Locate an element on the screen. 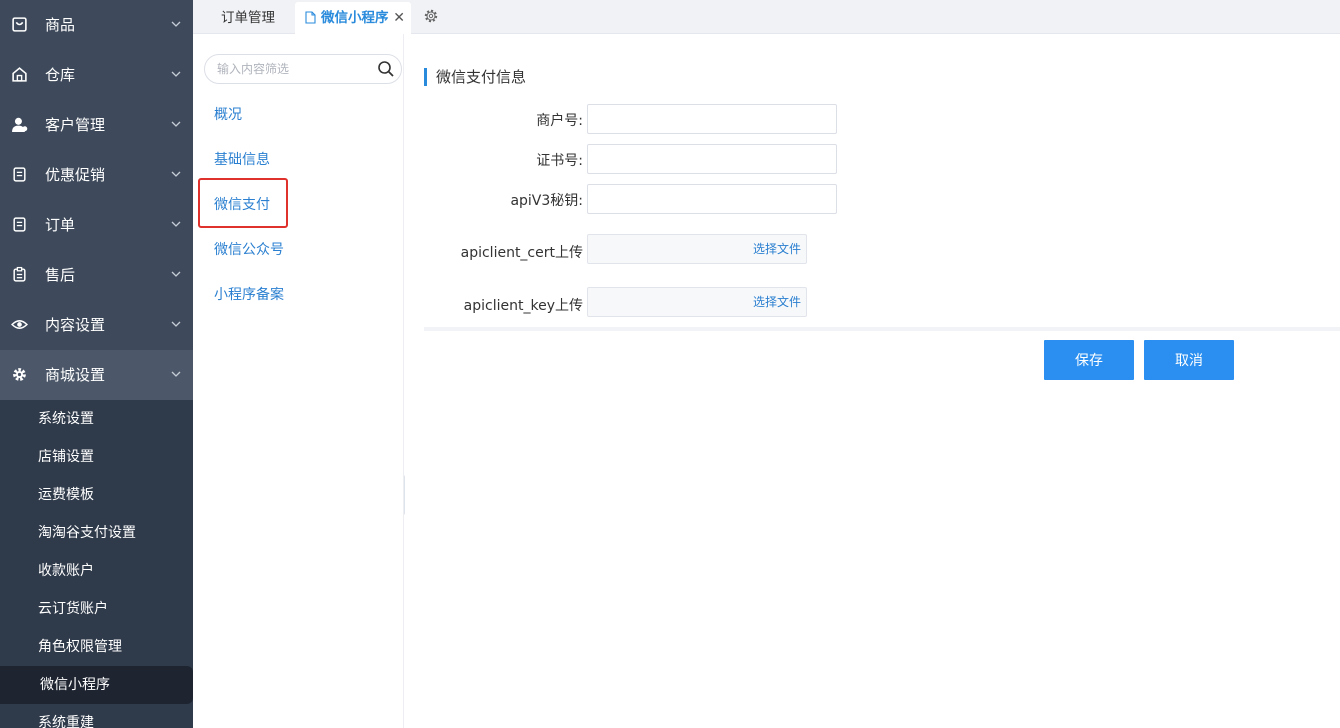  sidebar-subitem-system-rebuild: 系统重建 is located at coordinates (96, 716).